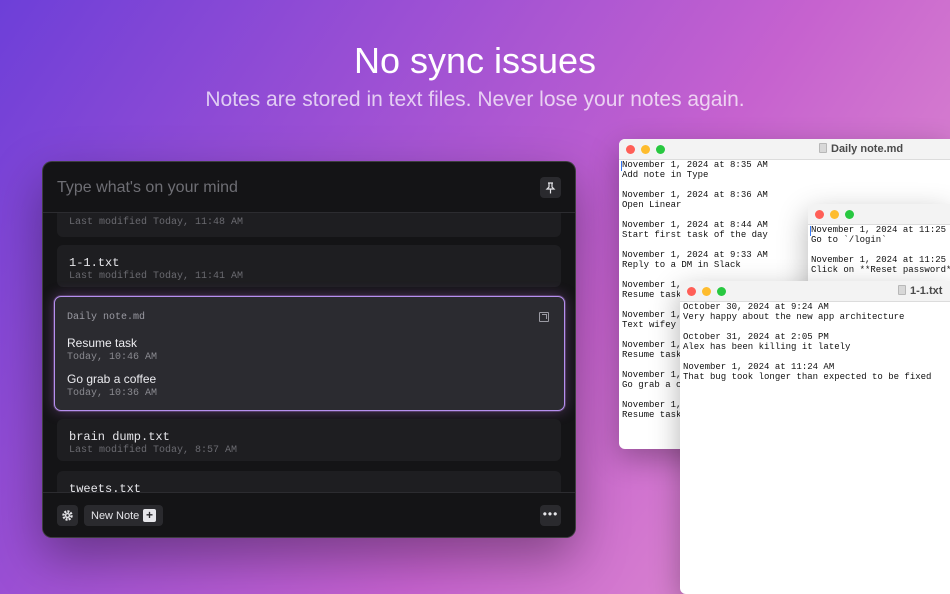 Image resolution: width=950 pixels, height=594 pixels. I want to click on quick-input-bar, so click(309, 187).